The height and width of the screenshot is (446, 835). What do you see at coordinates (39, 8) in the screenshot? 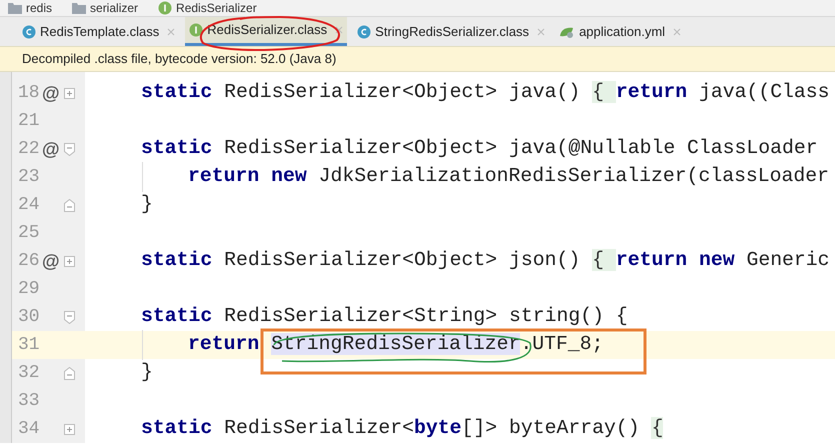
I see `breadcrumb-item: redis` at bounding box center [39, 8].